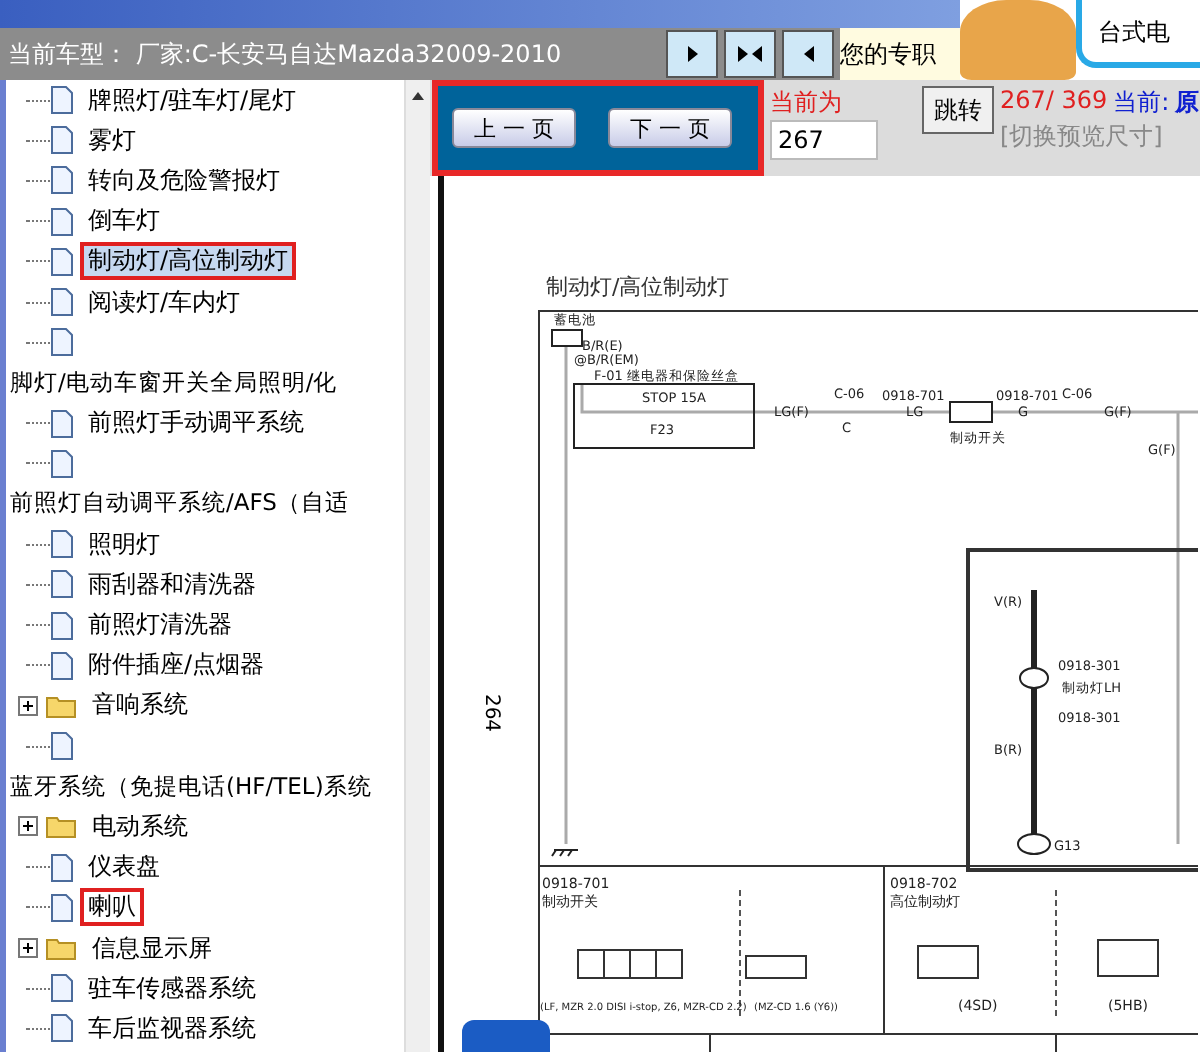 This screenshot has height=1052, width=1200. I want to click on arrows-inward-icon, so click(750, 54).